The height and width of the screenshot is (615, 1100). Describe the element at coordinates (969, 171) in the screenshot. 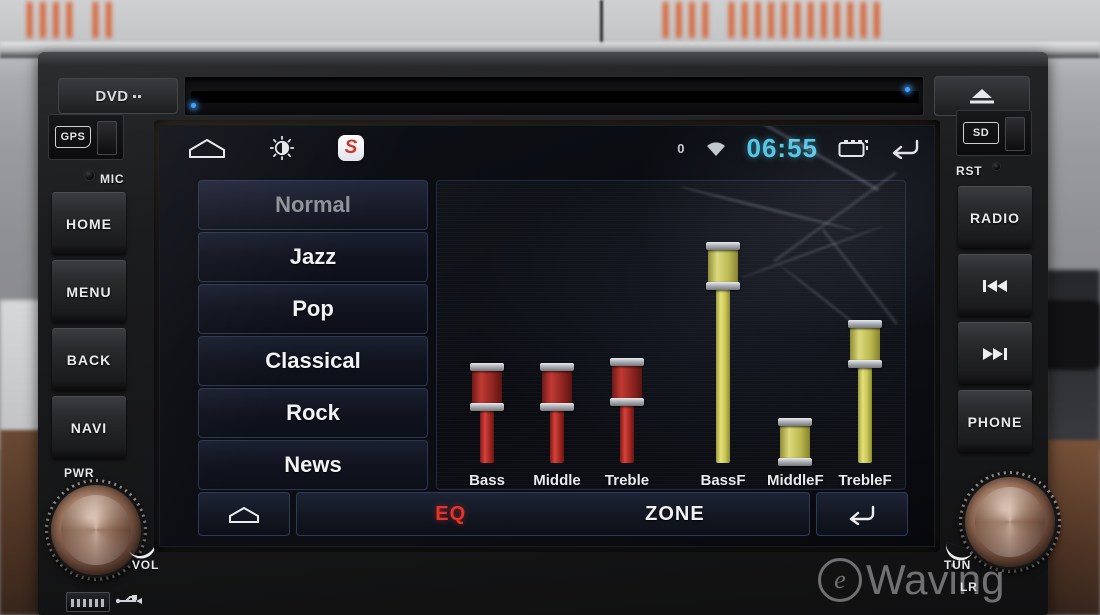

I see `rst-label: RST` at that location.